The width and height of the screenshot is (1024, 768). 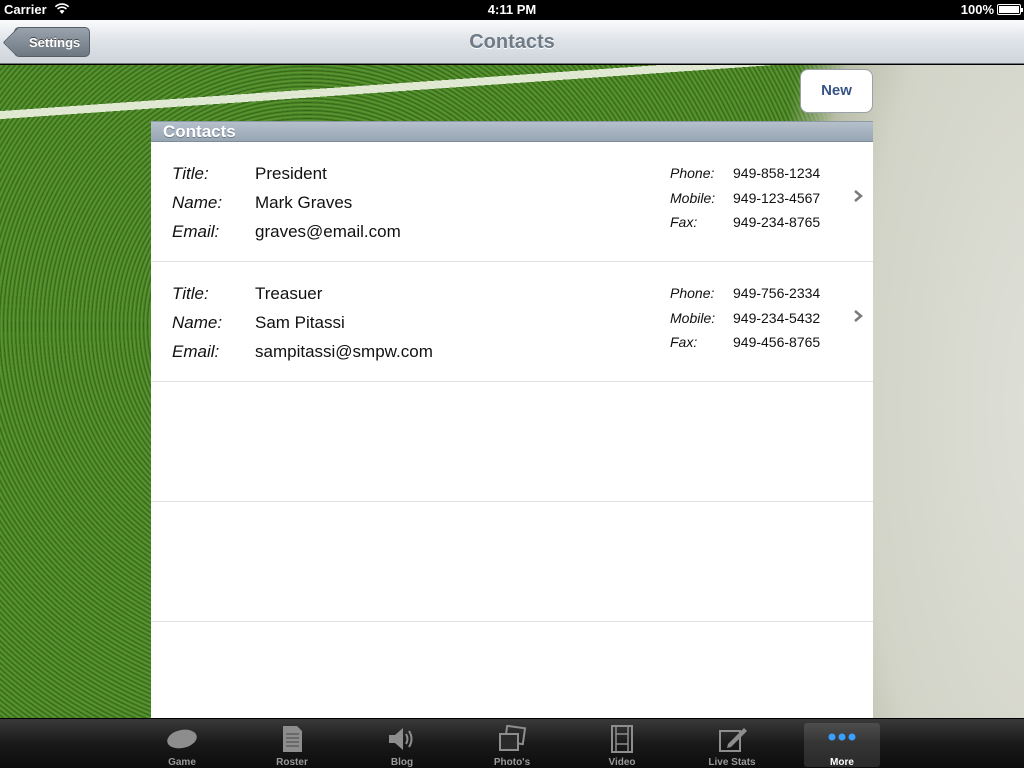 I want to click on tab-game: Game, so click(x=182, y=745).